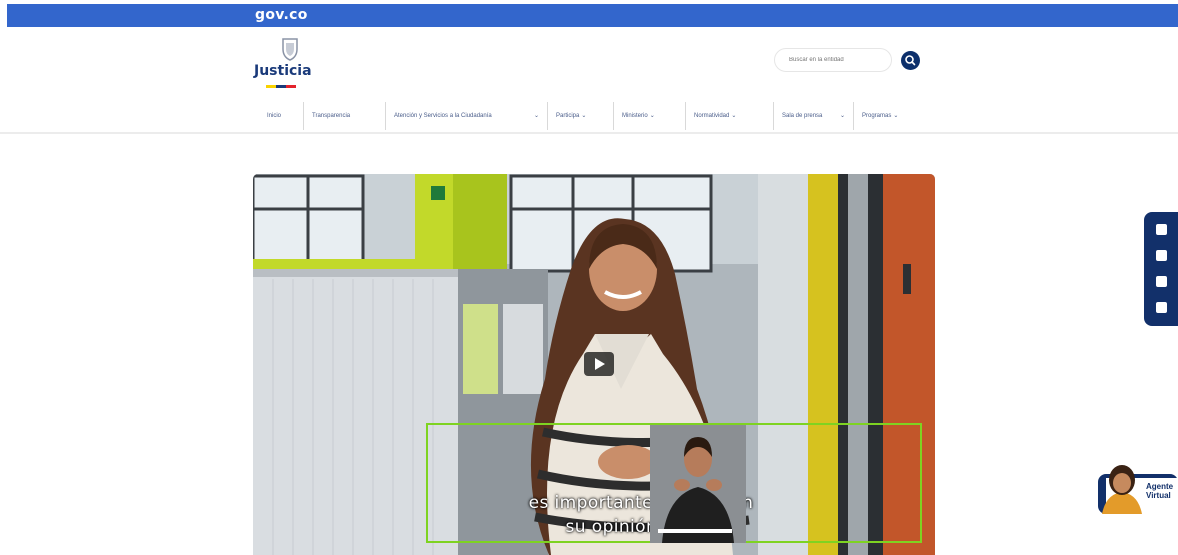 The width and height of the screenshot is (1178, 555). What do you see at coordinates (877, 116) in the screenshot?
I see `nav-item-label: Programas` at bounding box center [877, 116].